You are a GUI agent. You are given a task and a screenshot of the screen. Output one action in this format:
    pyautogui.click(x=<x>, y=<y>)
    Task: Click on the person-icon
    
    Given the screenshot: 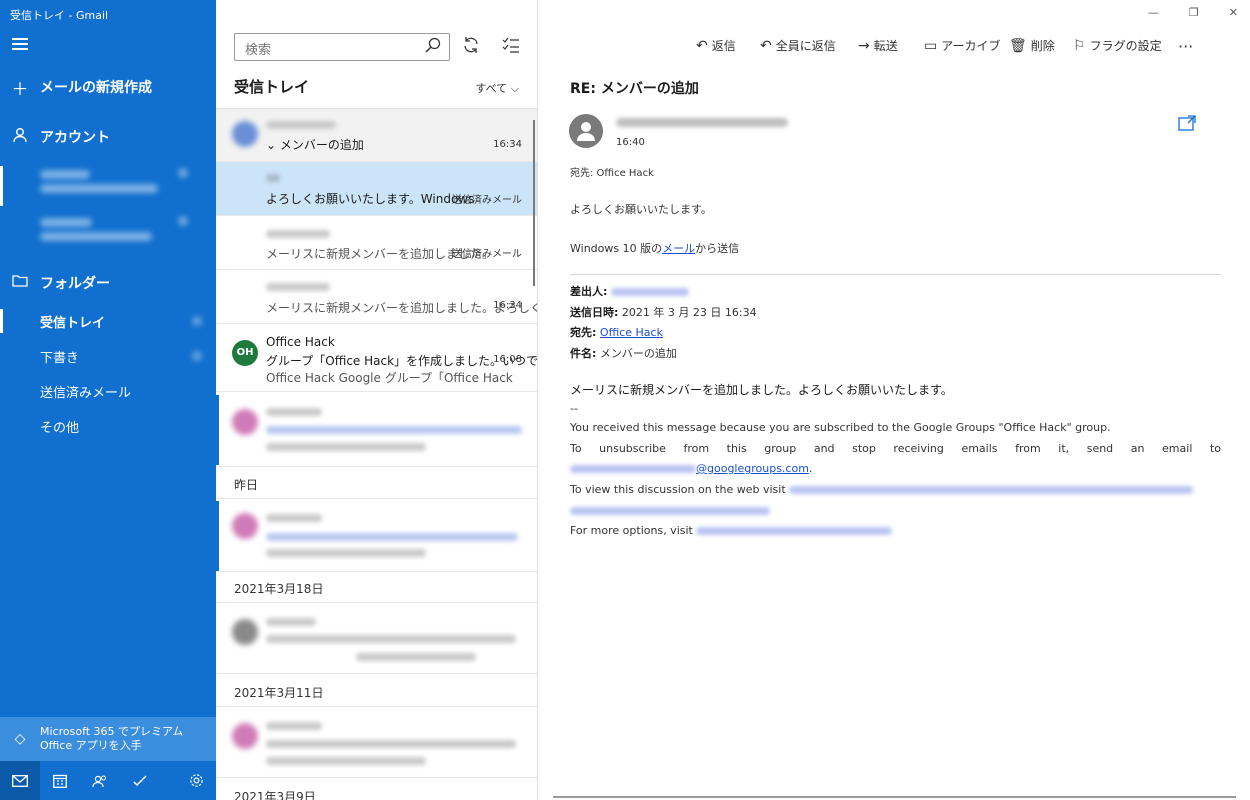 What is the action you would take?
    pyautogui.click(x=20, y=137)
    